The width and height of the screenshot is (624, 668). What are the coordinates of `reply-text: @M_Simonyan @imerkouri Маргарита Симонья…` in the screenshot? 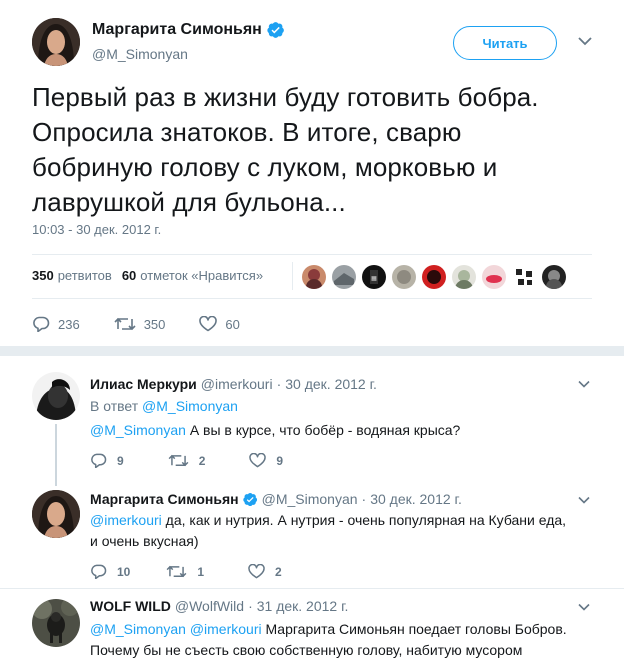 It's located at (330, 640).